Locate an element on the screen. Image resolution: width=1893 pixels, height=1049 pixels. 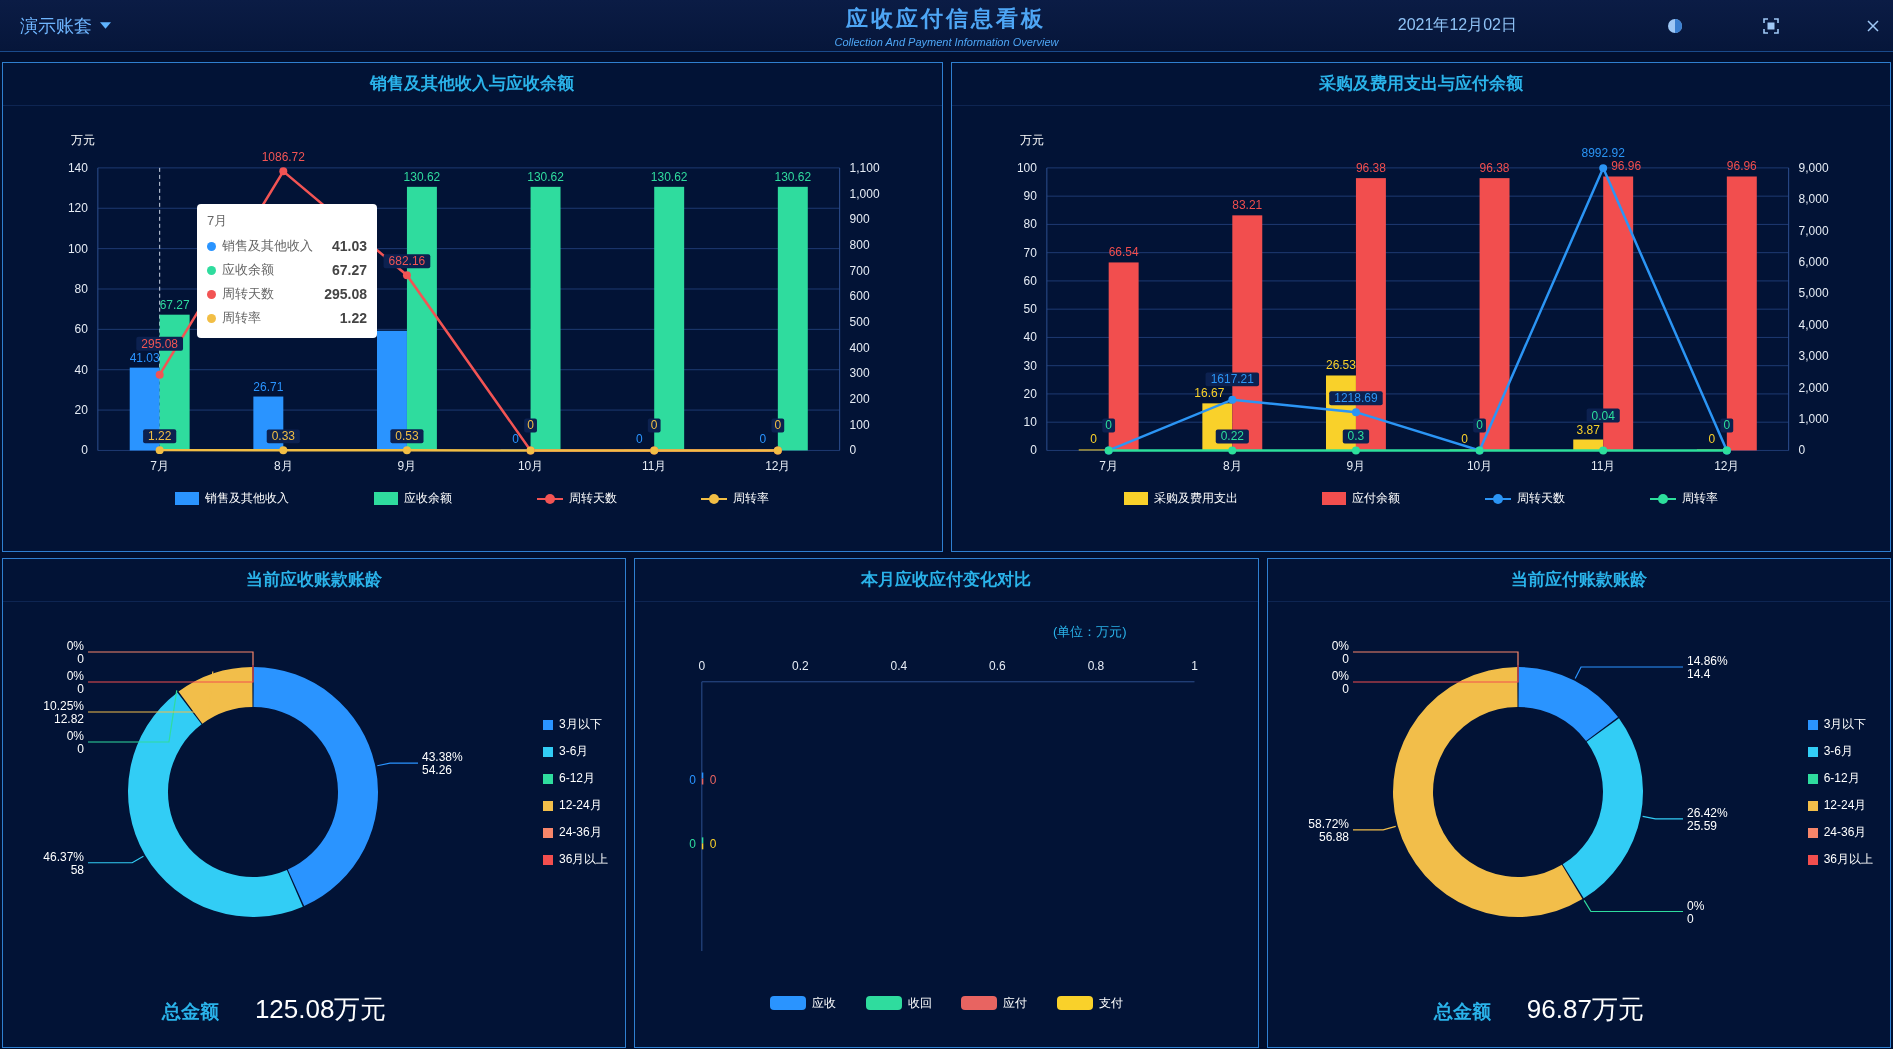
y-axis-label: 60 is located at coordinates (1030, 280).